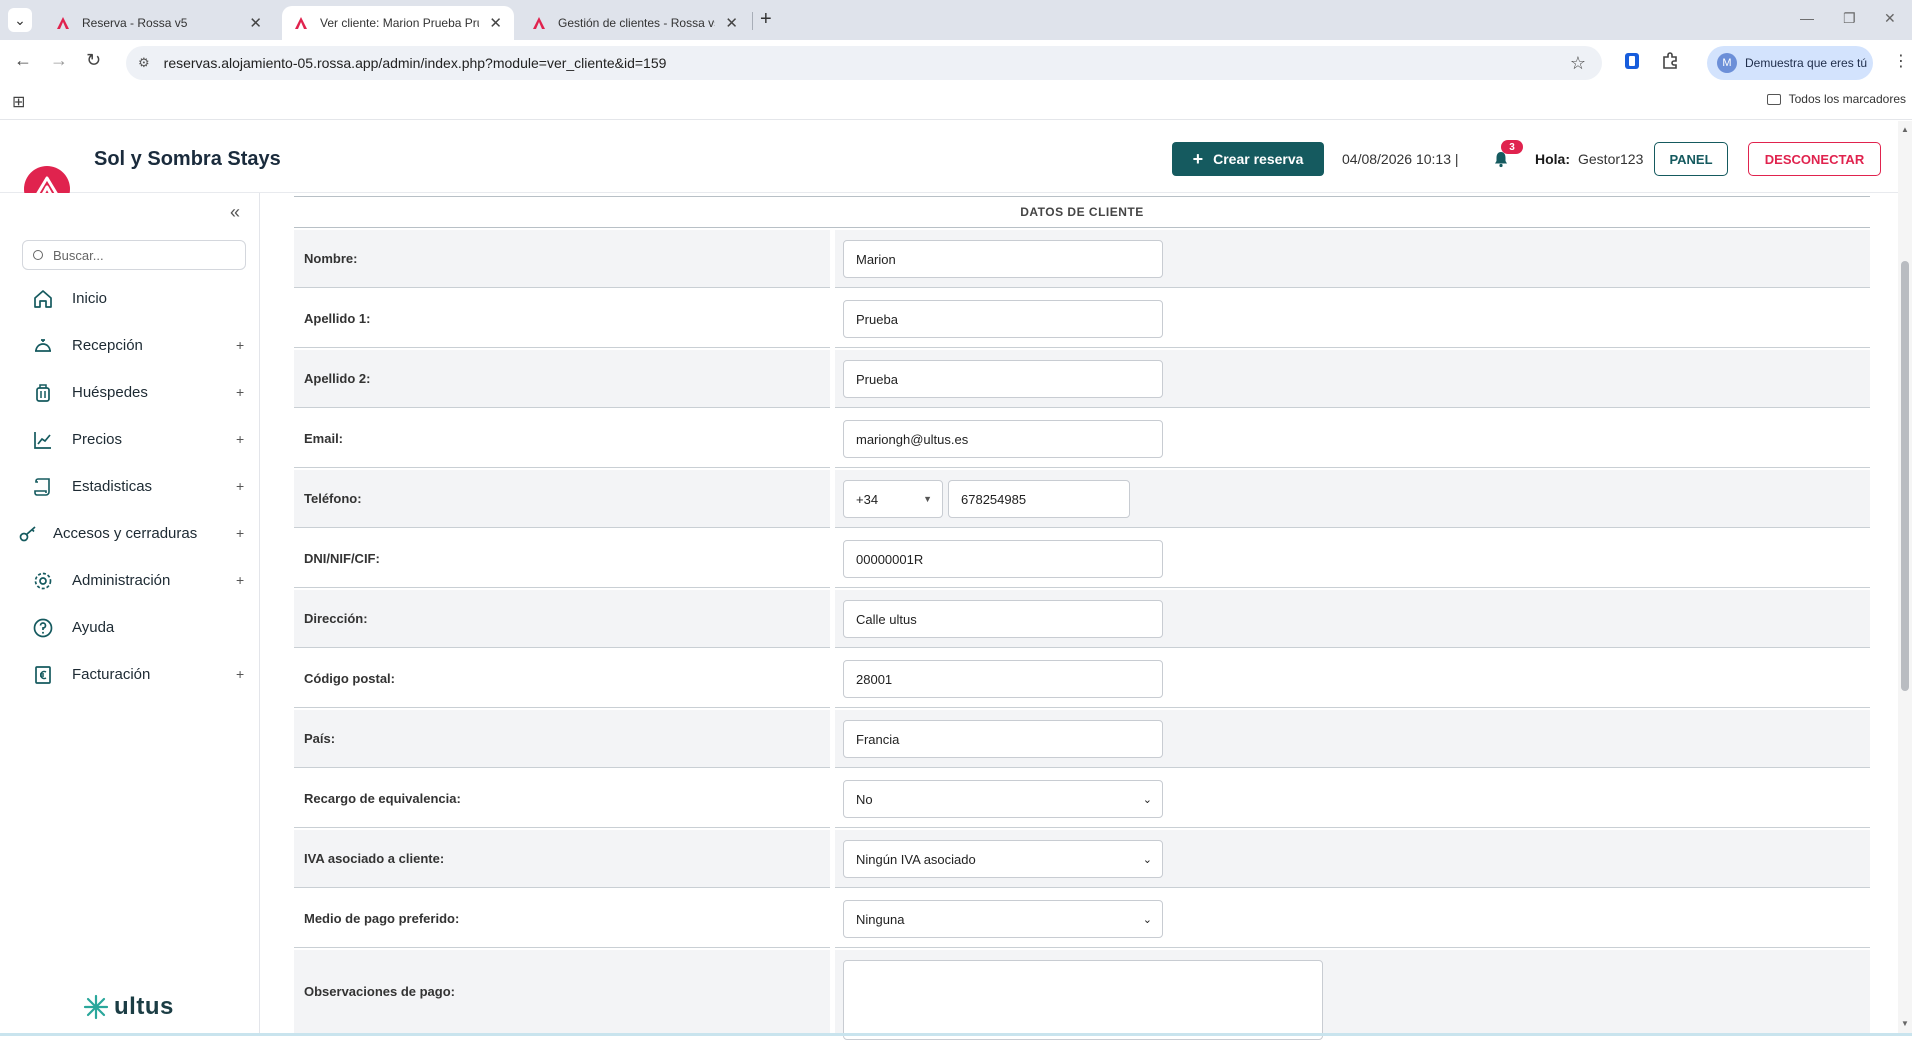 The height and width of the screenshot is (1040, 1912). What do you see at coordinates (43, 675) in the screenshot?
I see `euro-doc-icon` at bounding box center [43, 675].